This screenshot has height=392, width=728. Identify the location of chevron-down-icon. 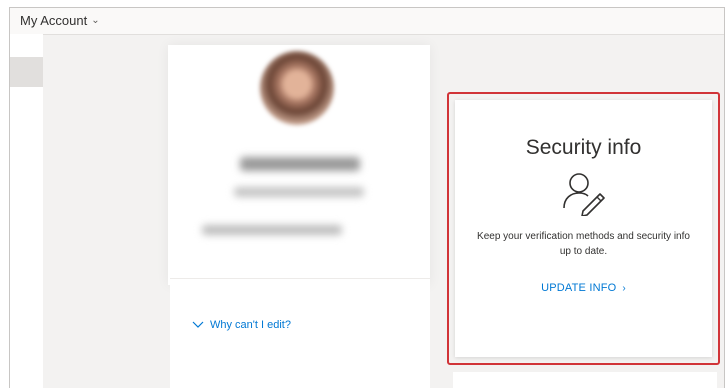
(198, 324).